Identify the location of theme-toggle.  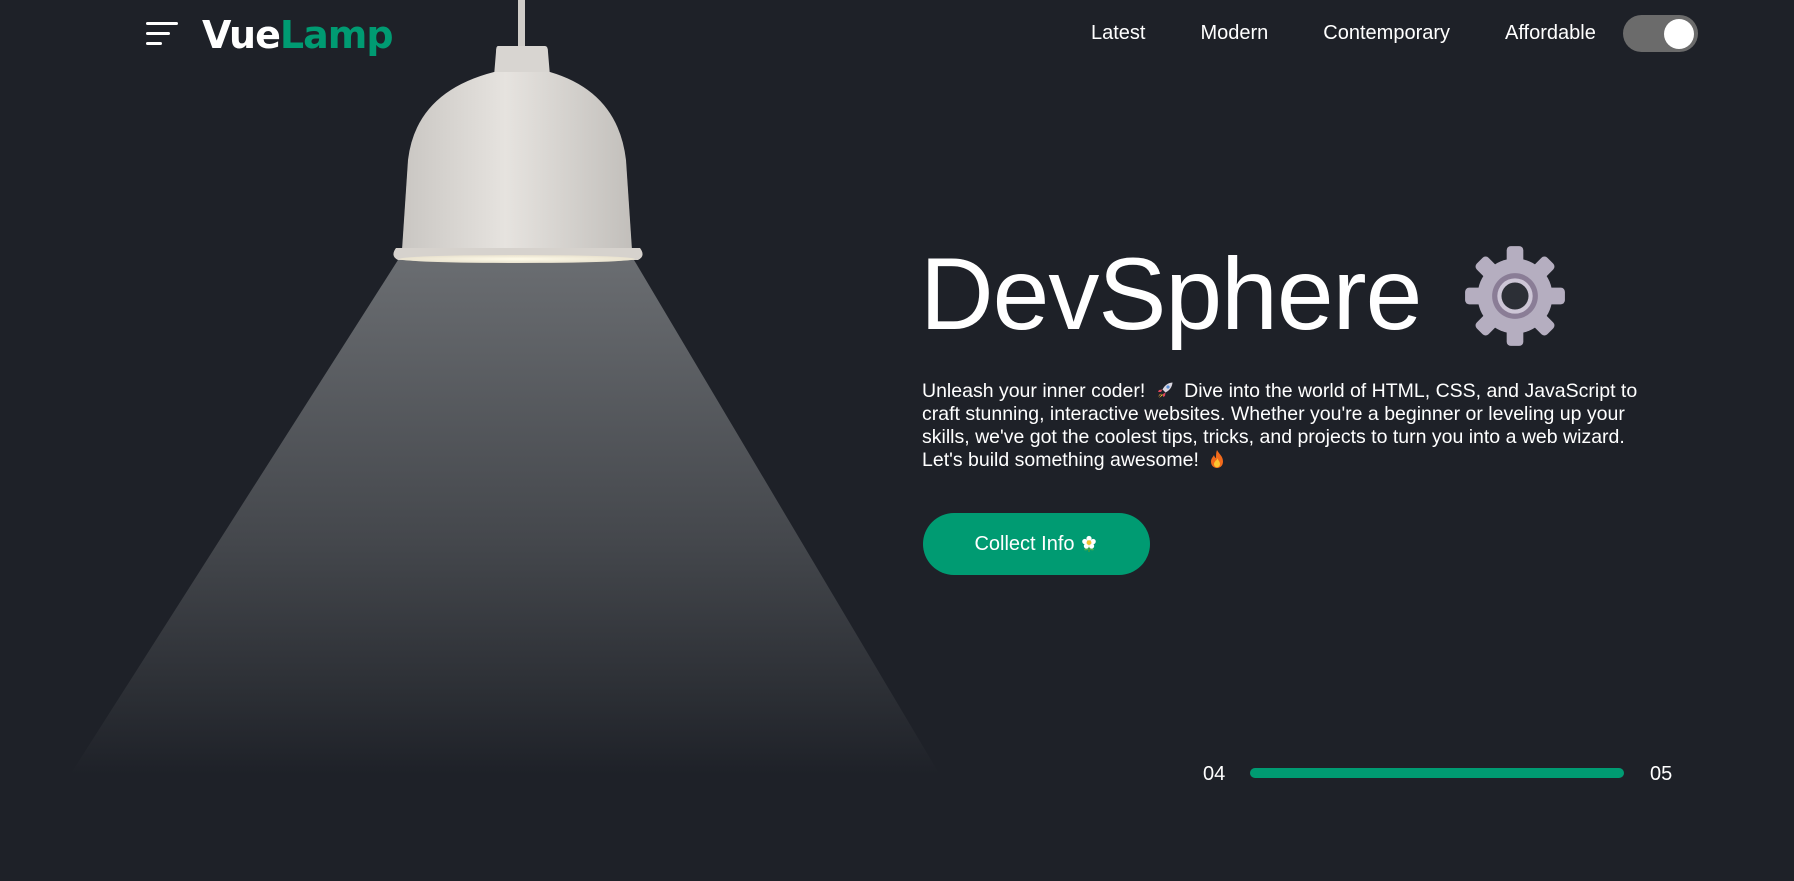
(1660, 33).